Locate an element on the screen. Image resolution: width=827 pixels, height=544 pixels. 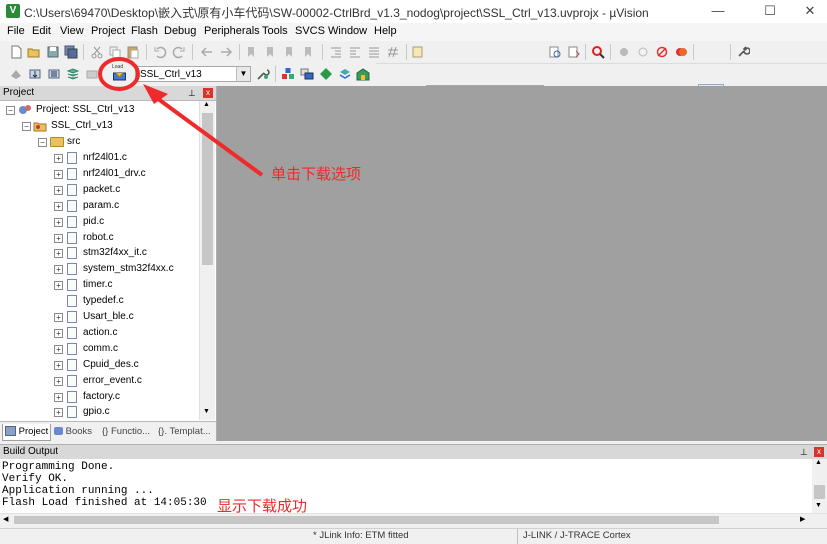
indent-icon is located at coordinates (336, 52).